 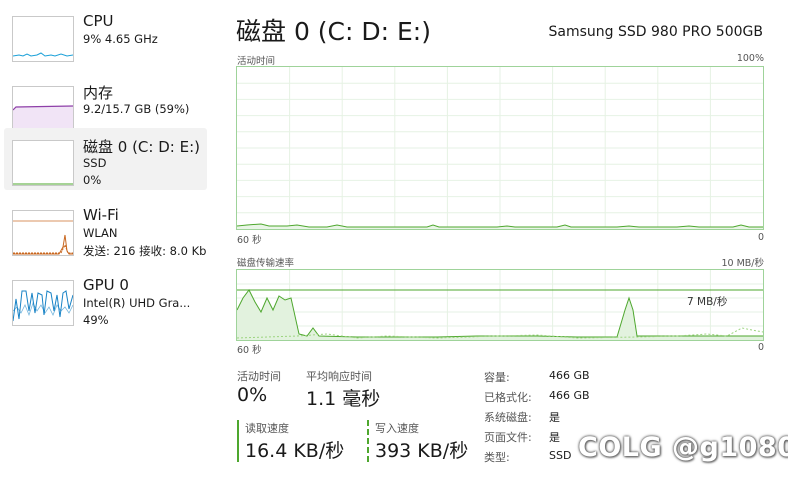 What do you see at coordinates (497, 457) in the screenshot?
I see `disk-type-key: 类型:` at bounding box center [497, 457].